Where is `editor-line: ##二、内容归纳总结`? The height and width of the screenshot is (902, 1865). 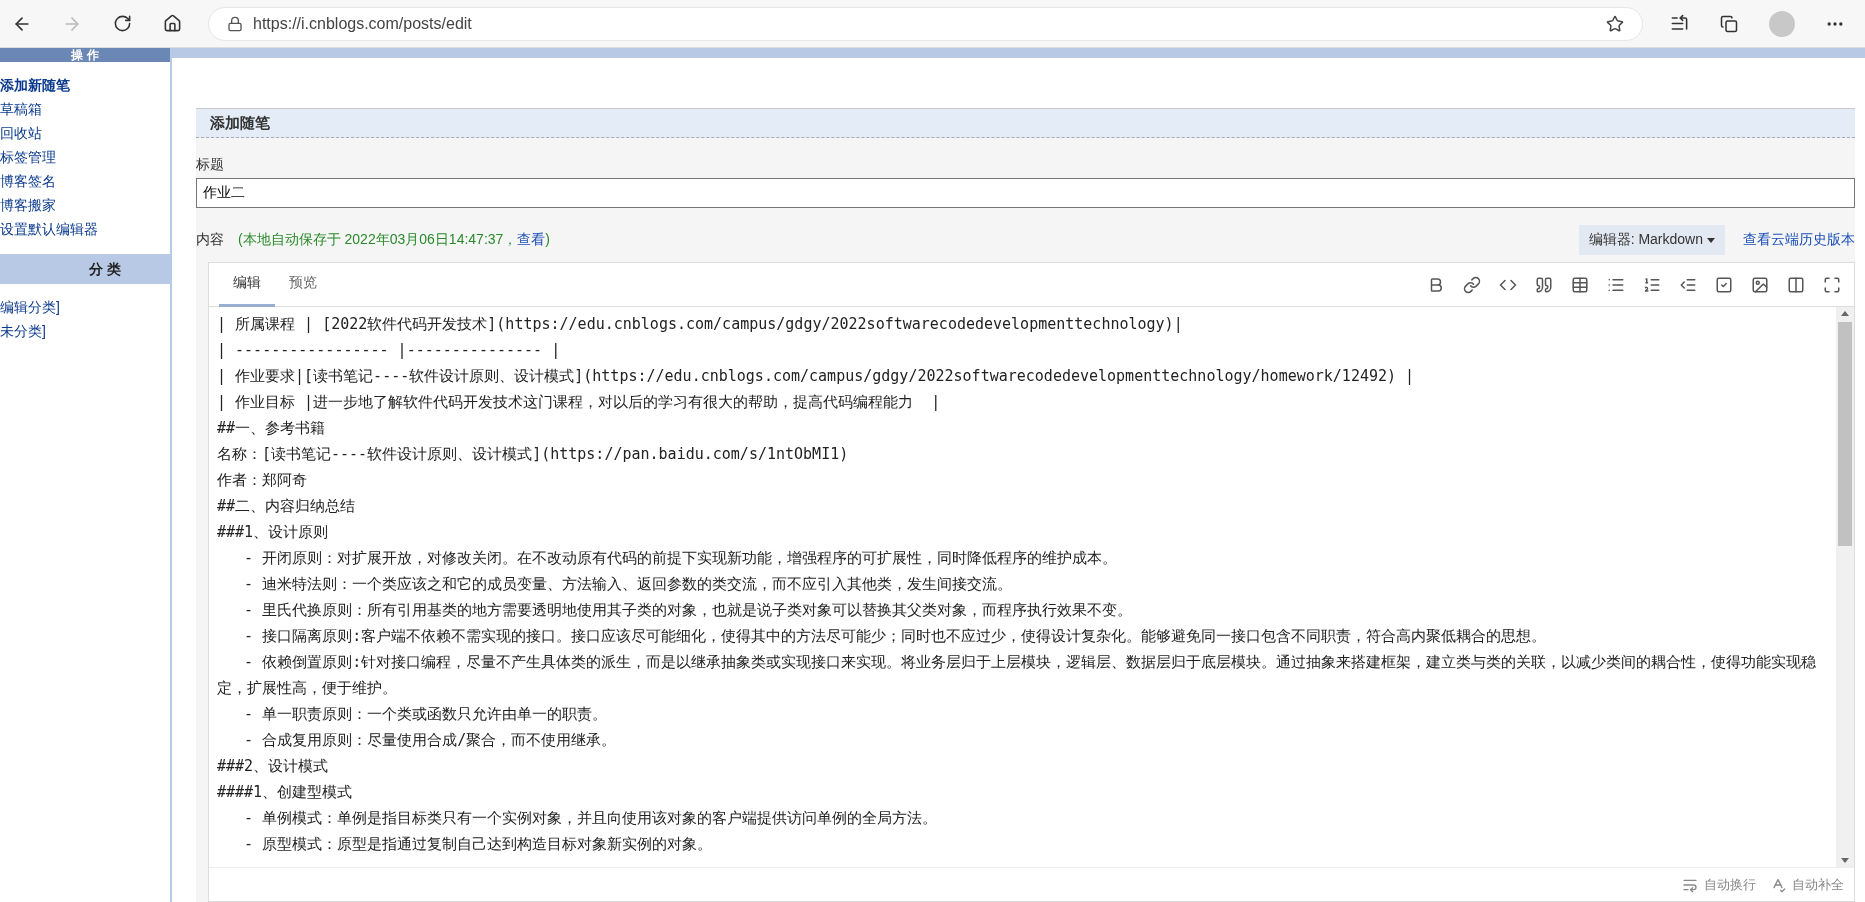
editor-line: ##二、内容归纳总结 is located at coordinates (287, 506).